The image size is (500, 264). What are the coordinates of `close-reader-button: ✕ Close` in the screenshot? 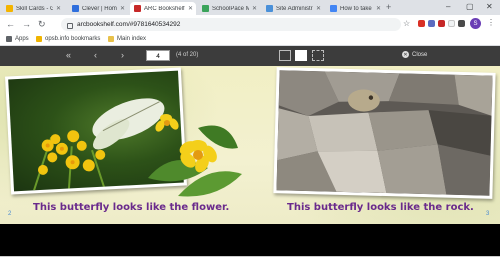 It's located at (414, 54).